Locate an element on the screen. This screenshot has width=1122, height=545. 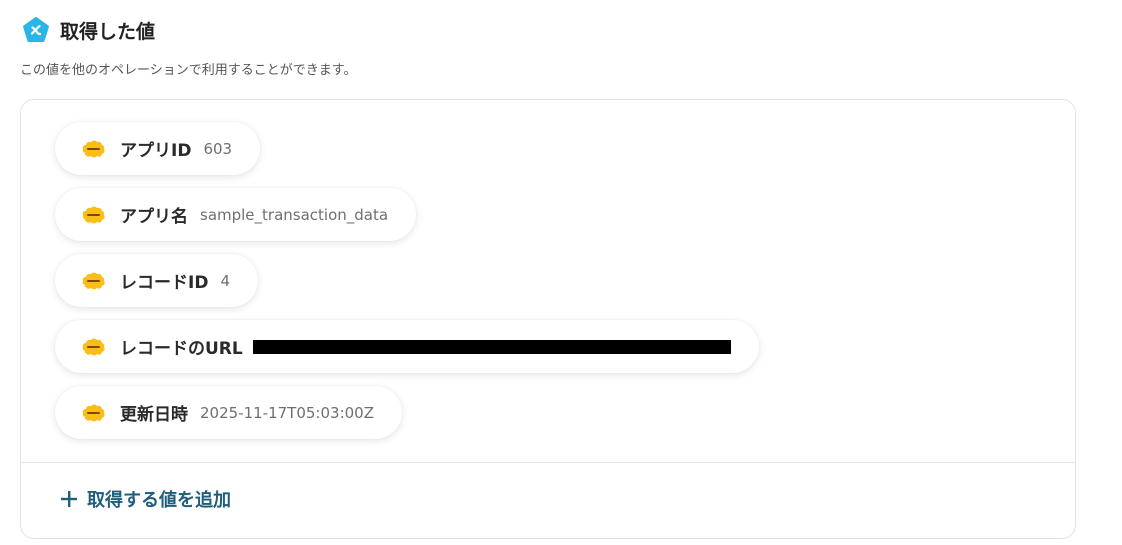
value-label: アプリ名 is located at coordinates (154, 217).